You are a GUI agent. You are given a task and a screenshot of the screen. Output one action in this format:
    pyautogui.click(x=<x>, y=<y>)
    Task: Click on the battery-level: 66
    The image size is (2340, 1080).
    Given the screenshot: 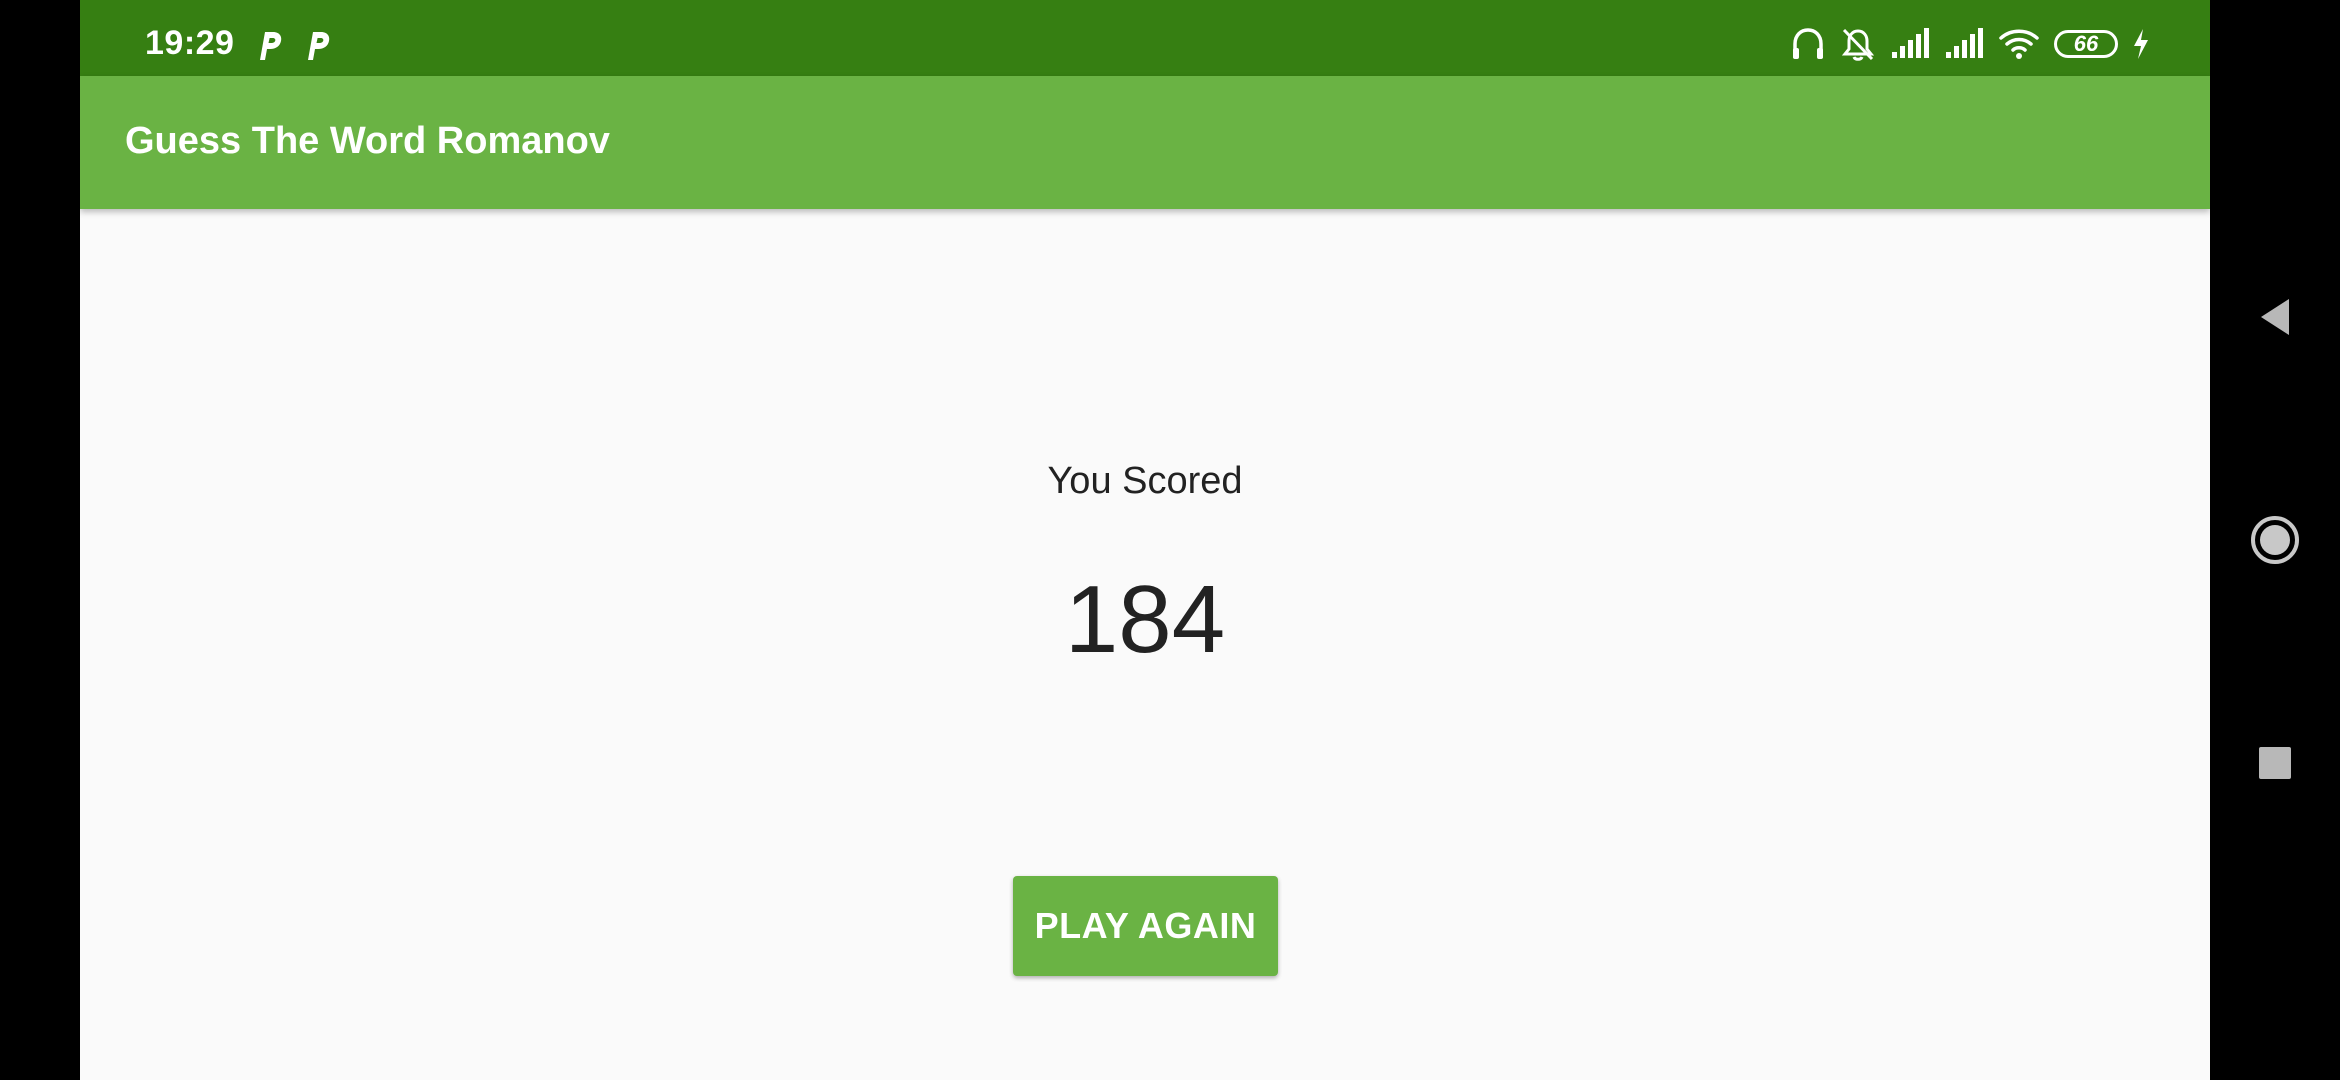 What is the action you would take?
    pyautogui.click(x=2086, y=43)
    